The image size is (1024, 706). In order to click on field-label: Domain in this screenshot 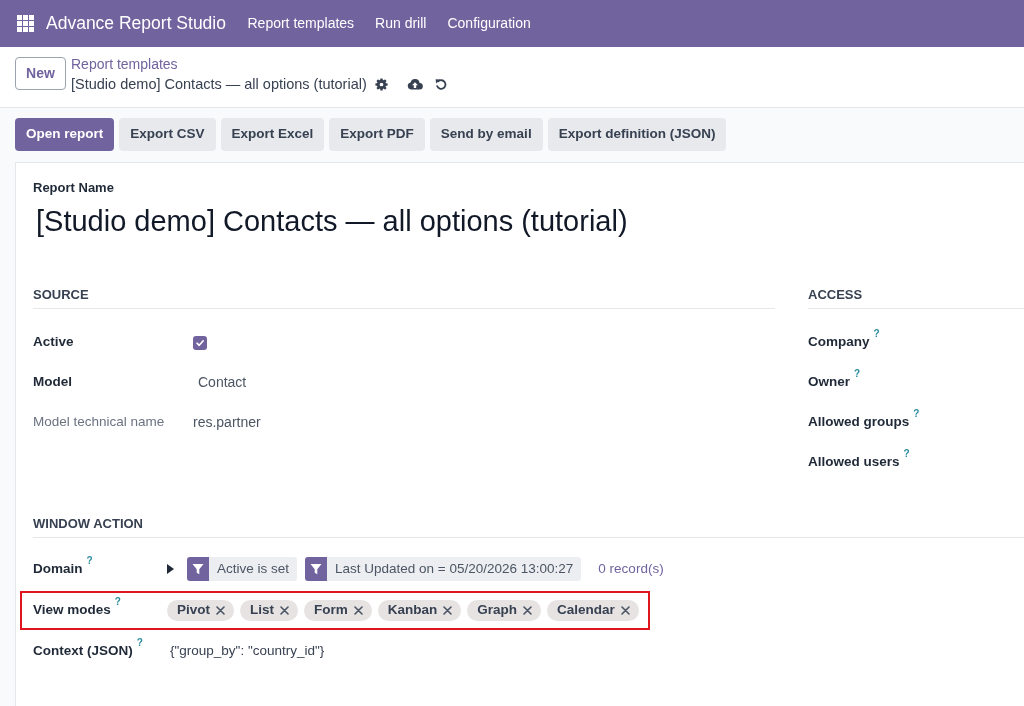, I will do `click(58, 568)`.